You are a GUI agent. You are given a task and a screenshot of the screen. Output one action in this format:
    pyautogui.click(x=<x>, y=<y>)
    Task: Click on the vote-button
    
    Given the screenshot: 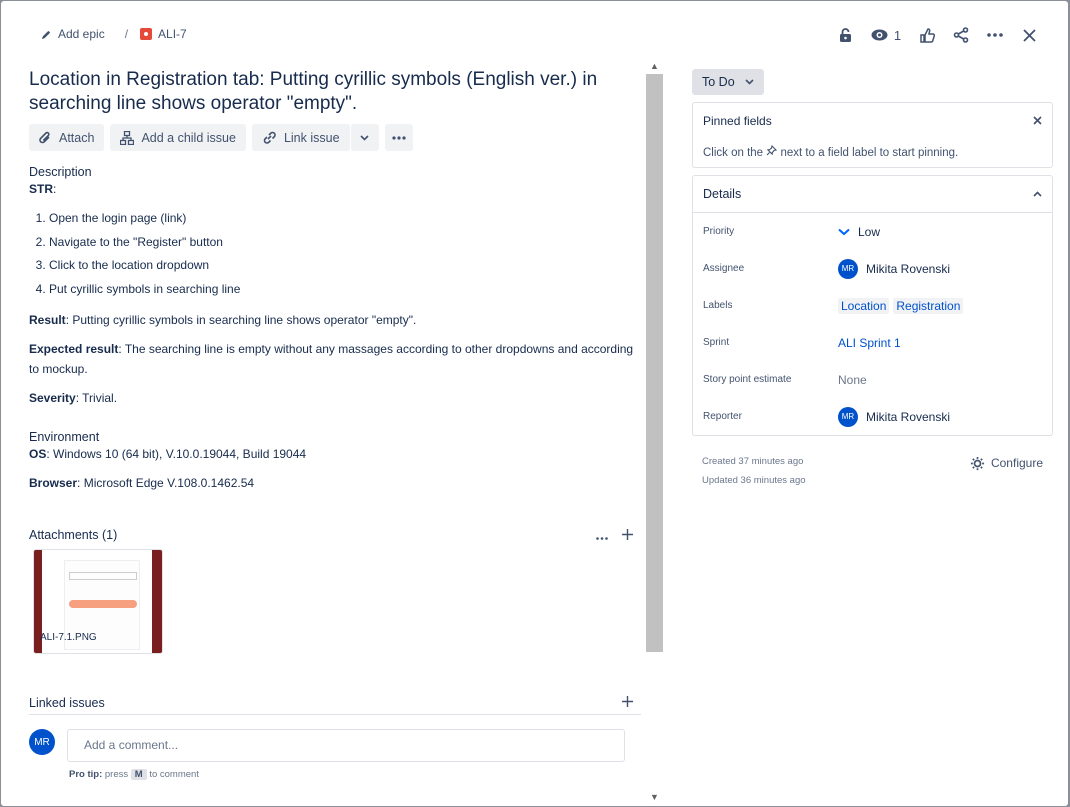 What is the action you would take?
    pyautogui.click(x=927, y=35)
    